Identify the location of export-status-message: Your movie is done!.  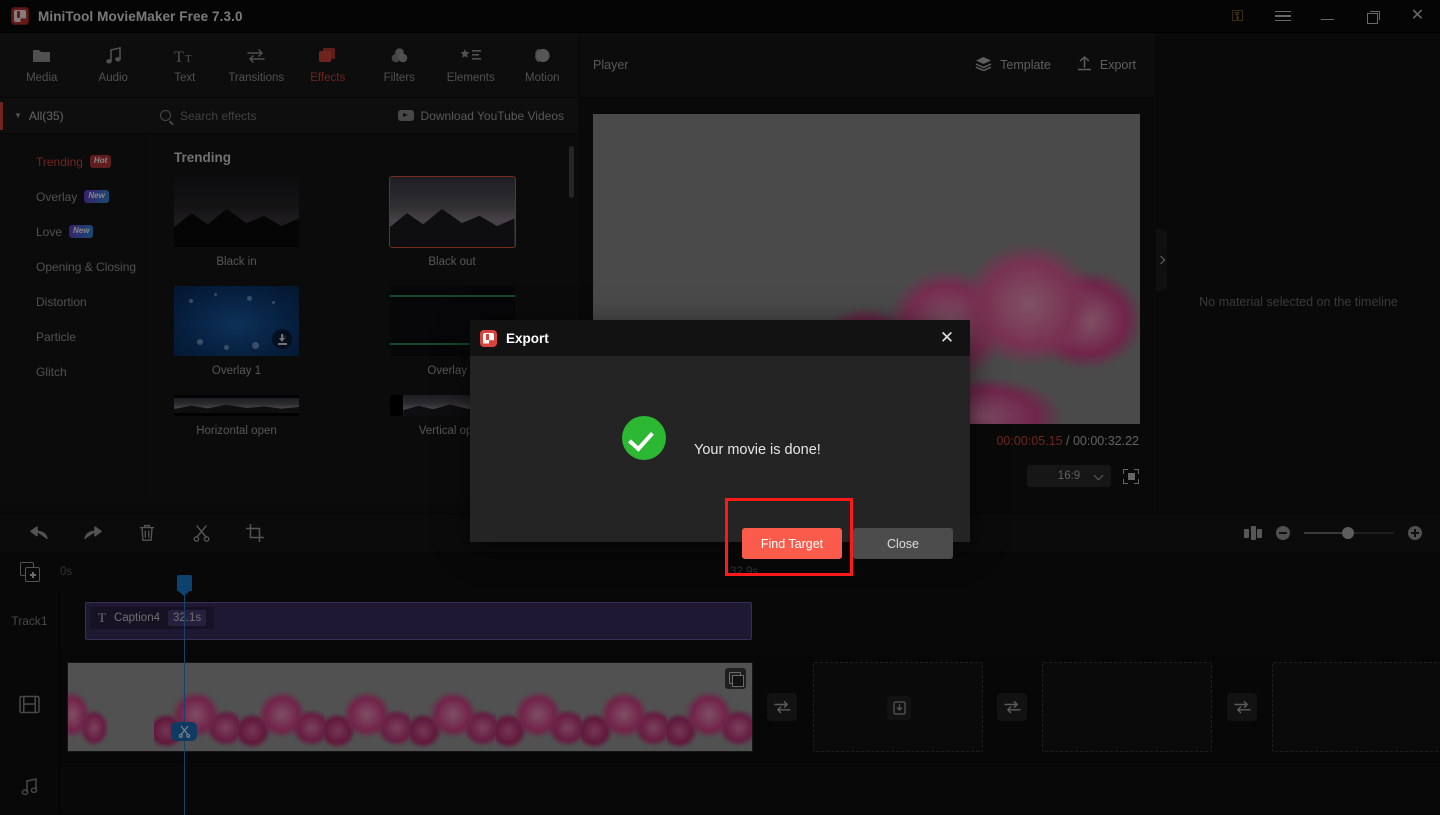
(757, 450).